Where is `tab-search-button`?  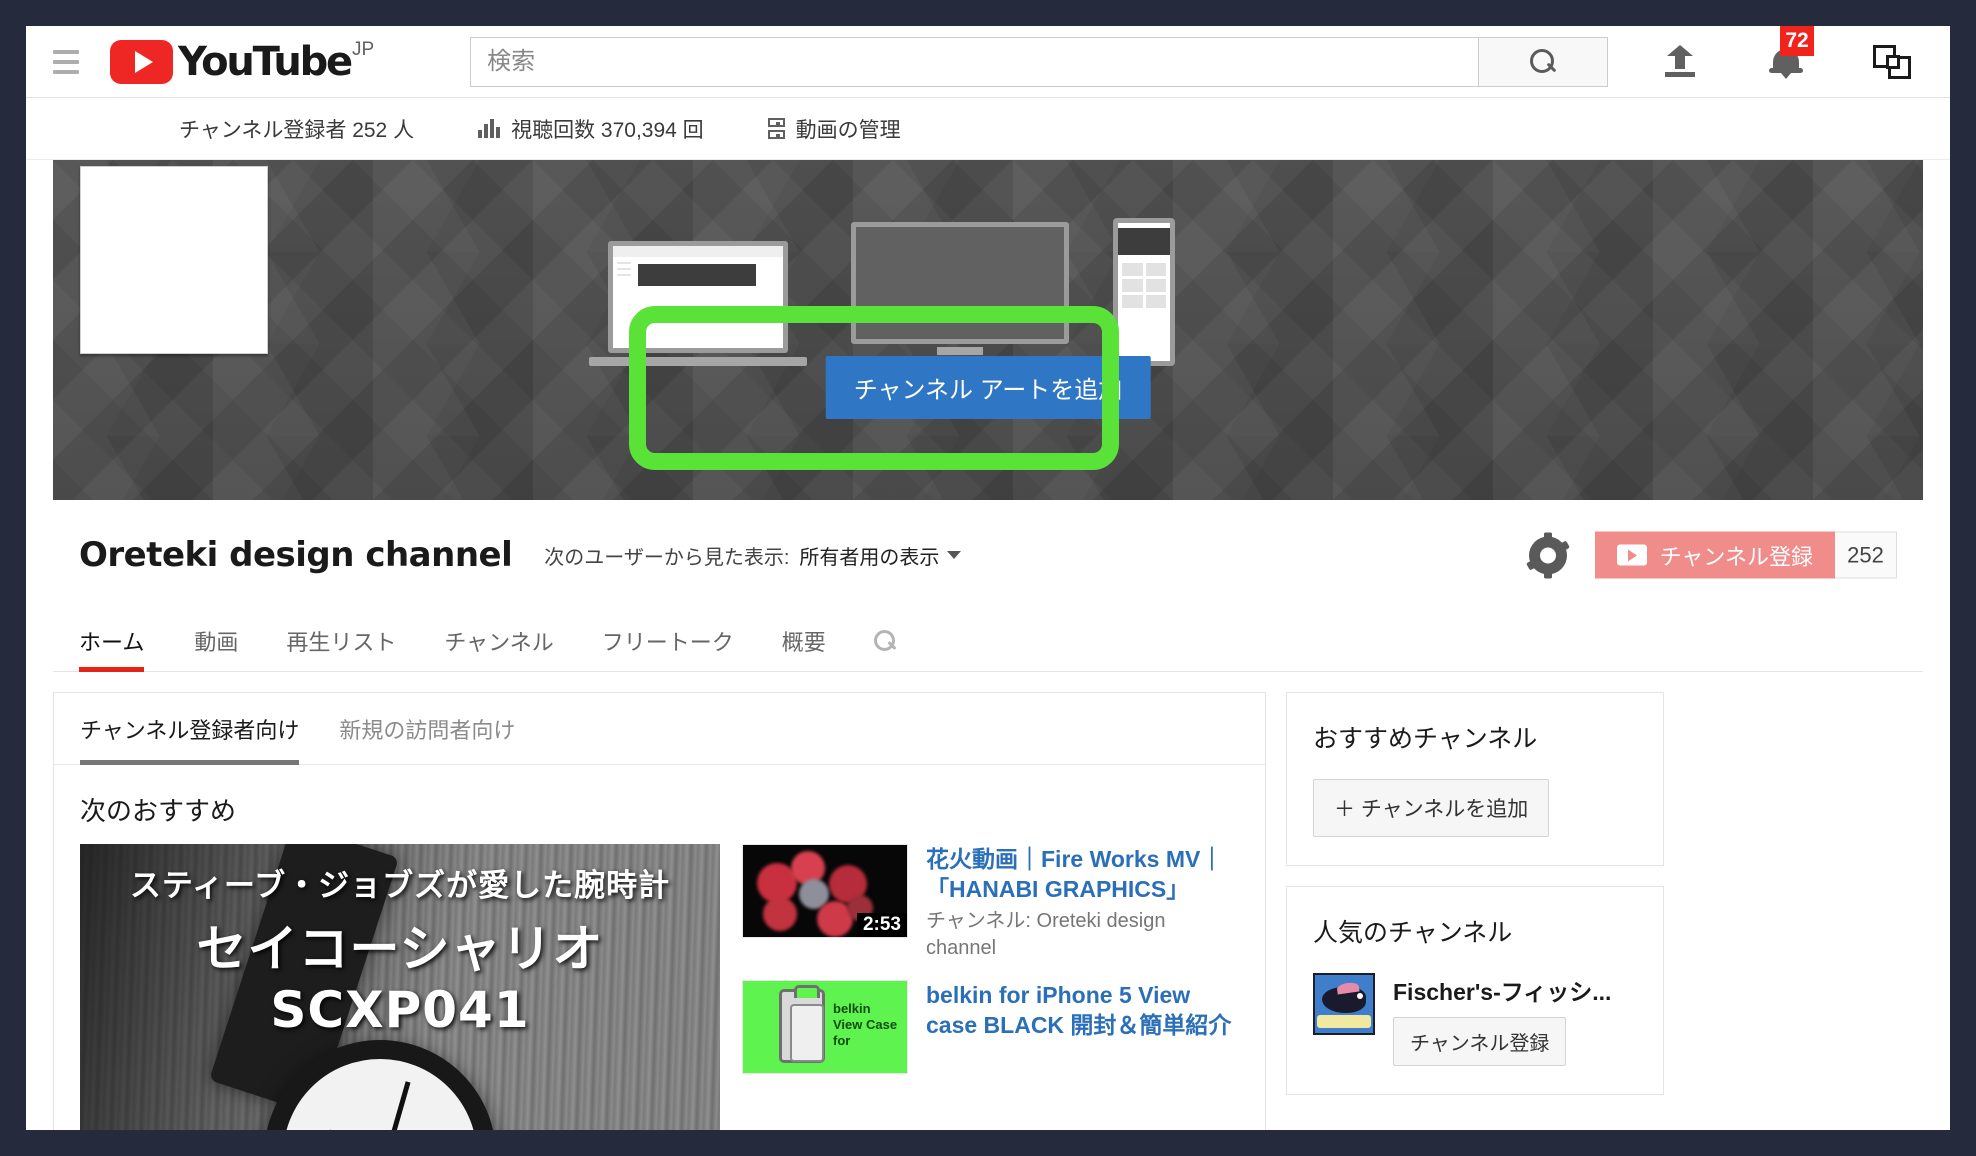 tab-search-button is located at coordinates (885, 640).